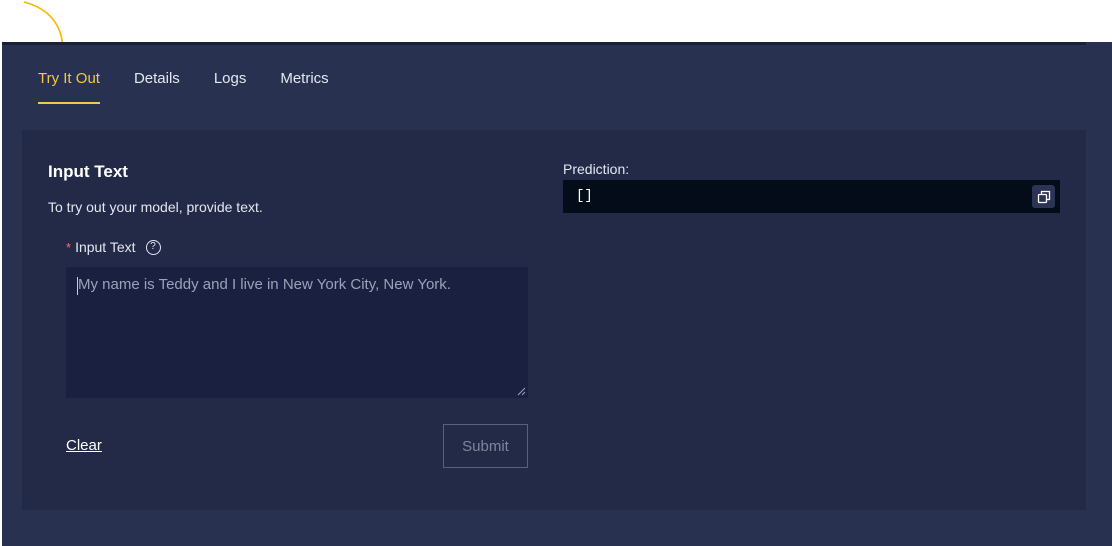  What do you see at coordinates (596, 169) in the screenshot?
I see `prediction-label: Prediction:` at bounding box center [596, 169].